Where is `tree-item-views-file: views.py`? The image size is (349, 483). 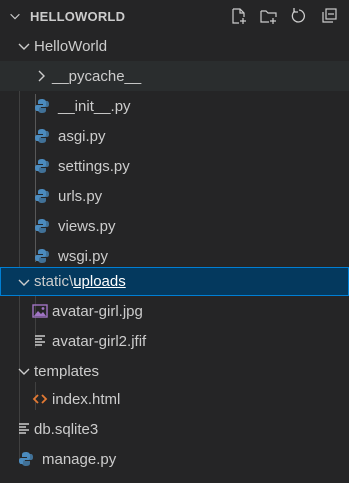
tree-item-views-file: views.py is located at coordinates (174, 226).